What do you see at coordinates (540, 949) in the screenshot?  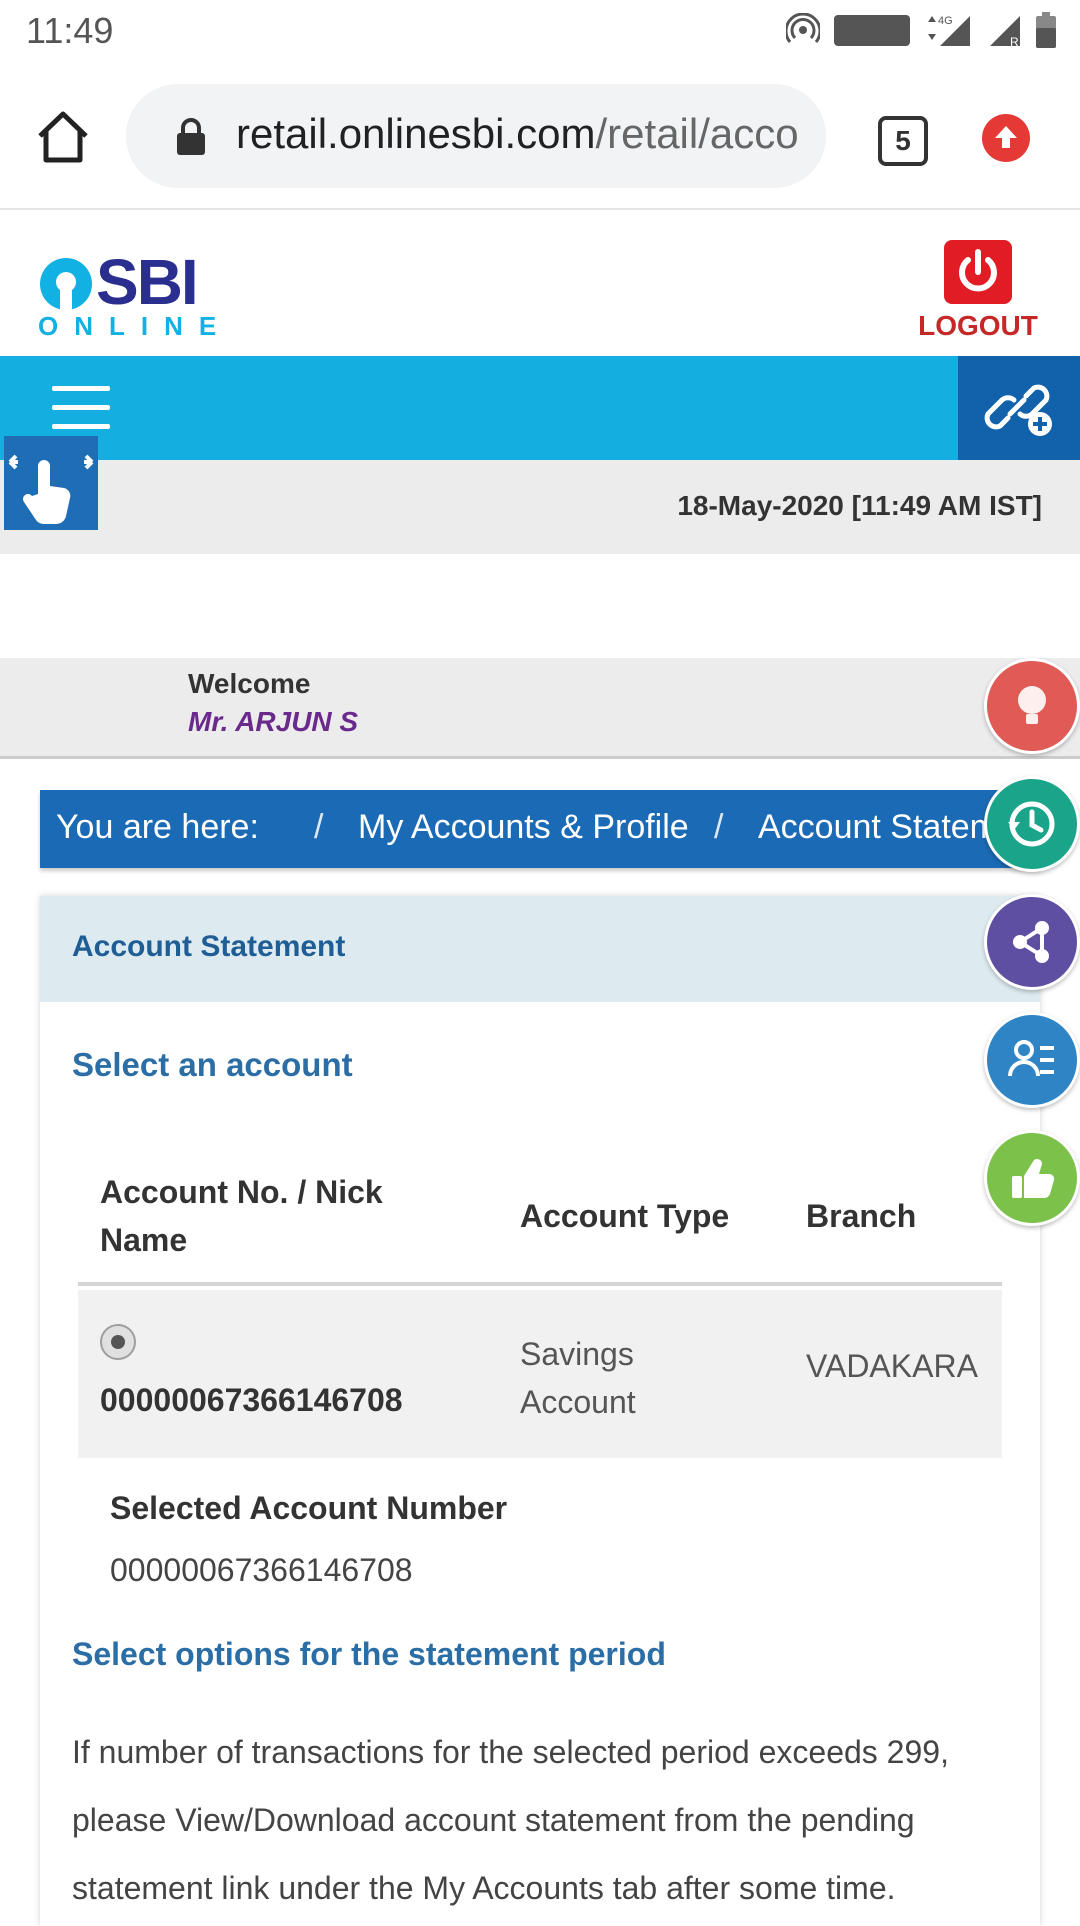 I see `panel-header: Account Statement` at bounding box center [540, 949].